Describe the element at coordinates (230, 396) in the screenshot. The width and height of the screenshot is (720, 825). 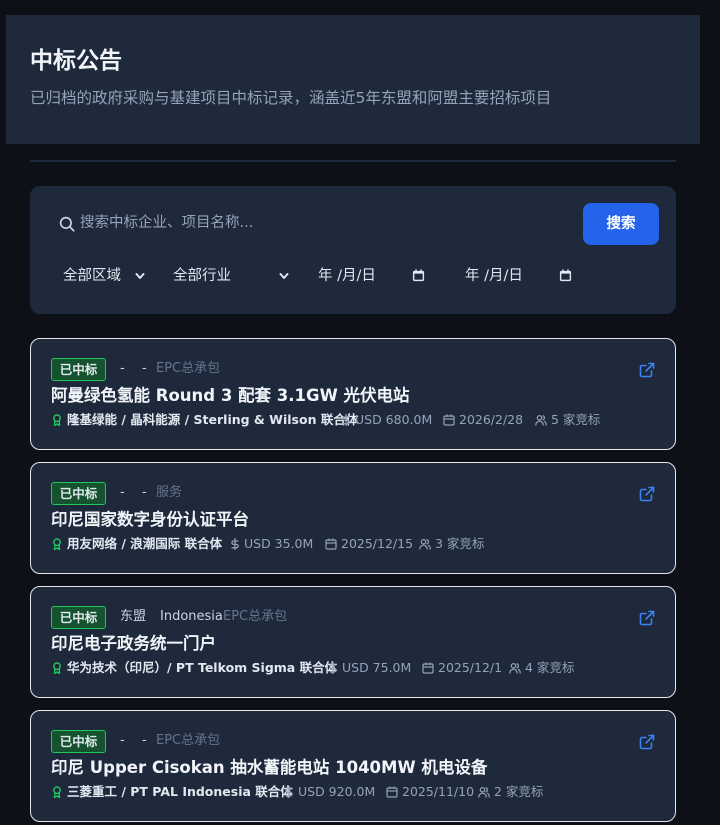
I see `project-title: 阿曼绿色氢能 Round 3 配套 3.1GW 光伏电站` at that location.